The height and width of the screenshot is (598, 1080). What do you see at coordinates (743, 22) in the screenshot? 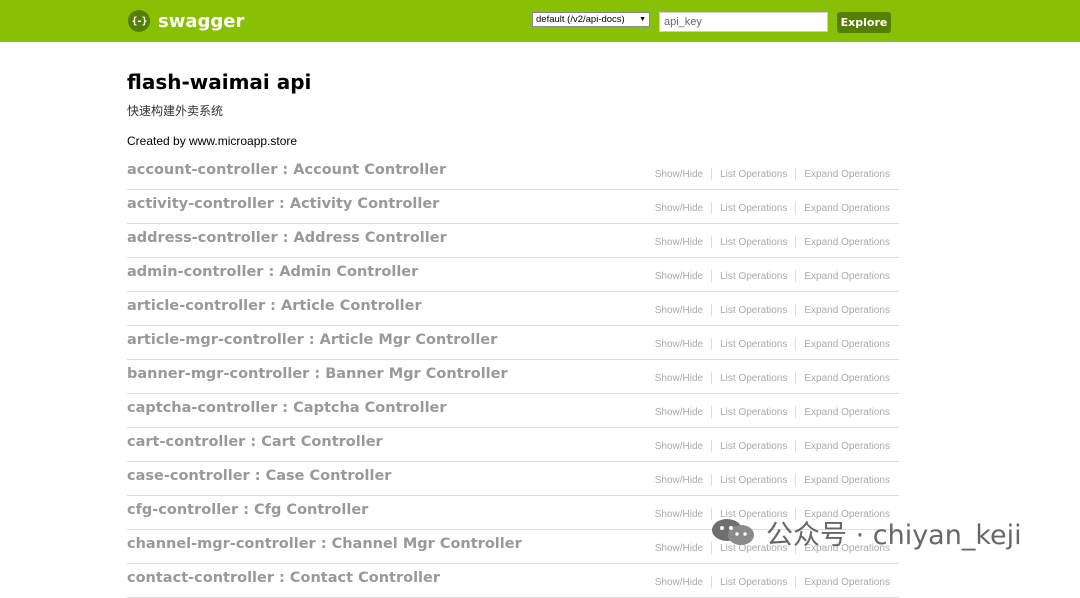
I see `api-key-input: api_key` at bounding box center [743, 22].